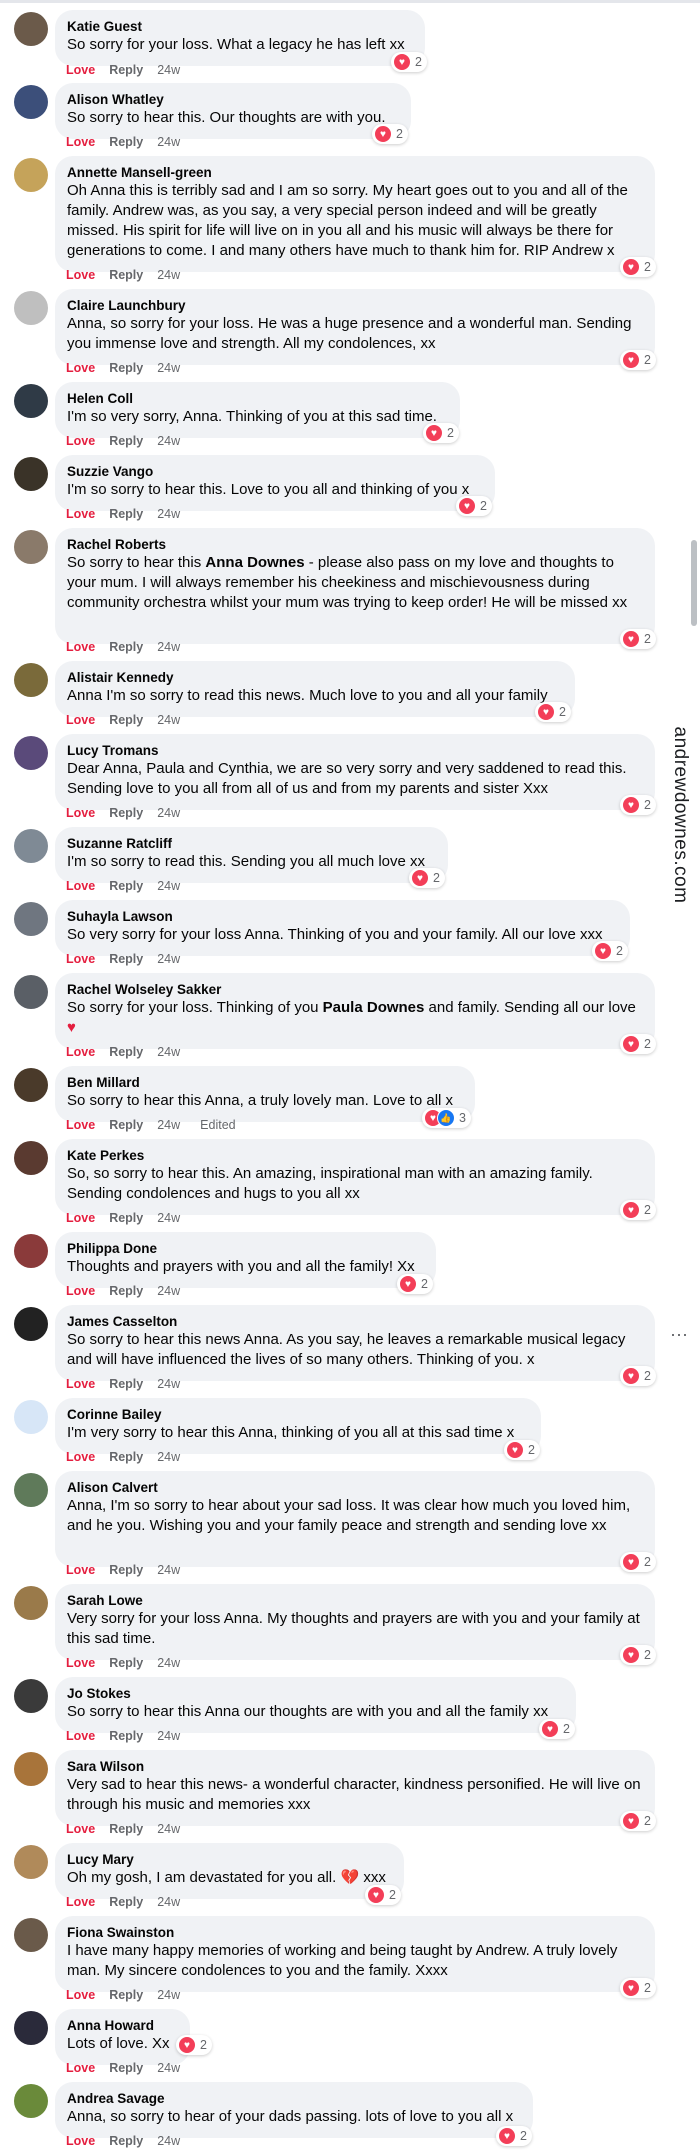 This screenshot has height=2156, width=700. What do you see at coordinates (251, 843) in the screenshot?
I see `comment-author: Suzanne Ratcliff` at bounding box center [251, 843].